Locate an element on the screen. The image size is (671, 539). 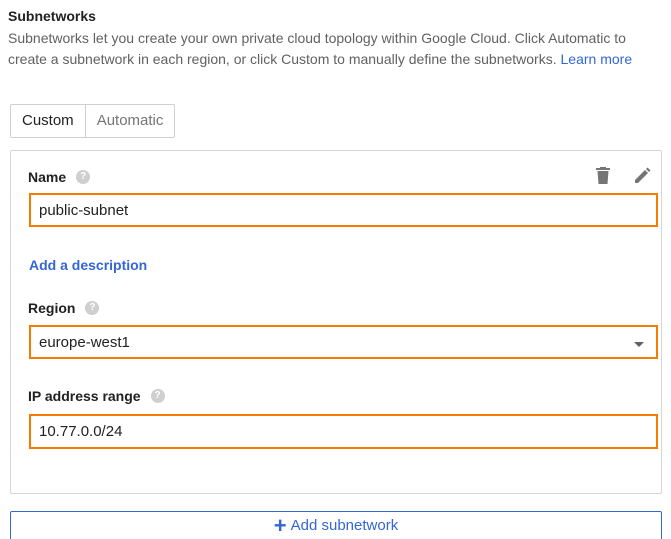
ip-range-label: IP address range is located at coordinates (84, 396).